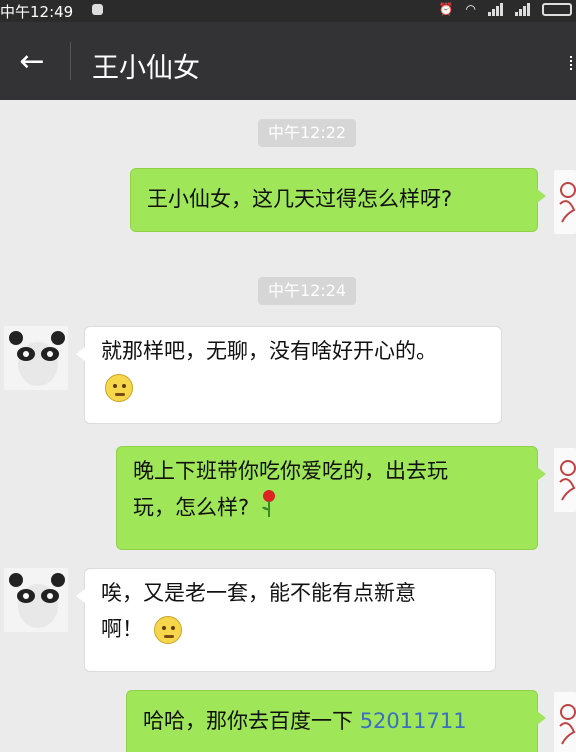 The height and width of the screenshot is (752, 576). What do you see at coordinates (338, 200) in the screenshot?
I see `outgoing-message: 王小仙女，这几天过得怎么样呀?` at bounding box center [338, 200].